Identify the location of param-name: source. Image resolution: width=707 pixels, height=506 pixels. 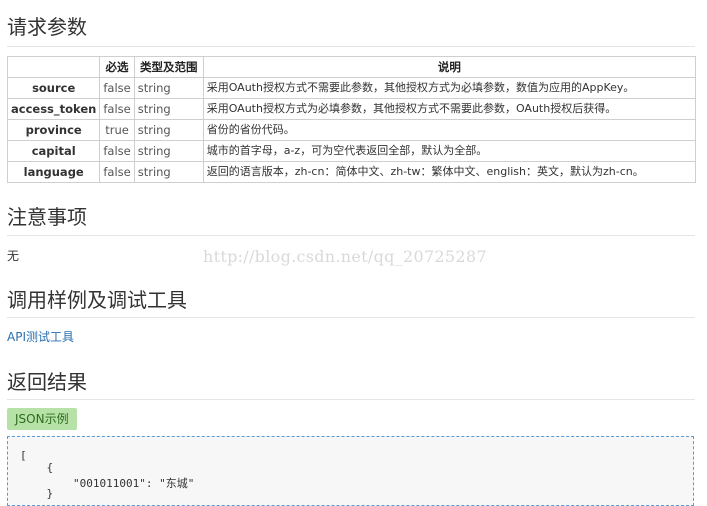
(53, 88).